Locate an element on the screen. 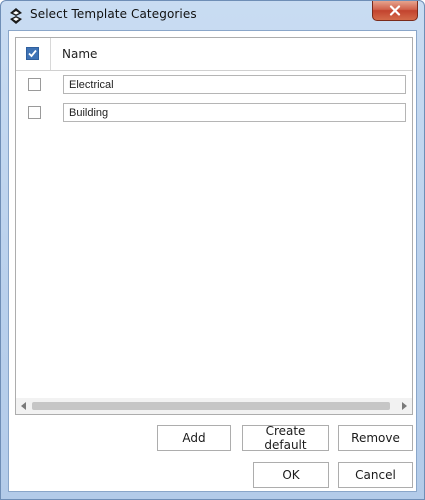 The height and width of the screenshot is (500, 425). grid-header: Name is located at coordinates (214, 54).